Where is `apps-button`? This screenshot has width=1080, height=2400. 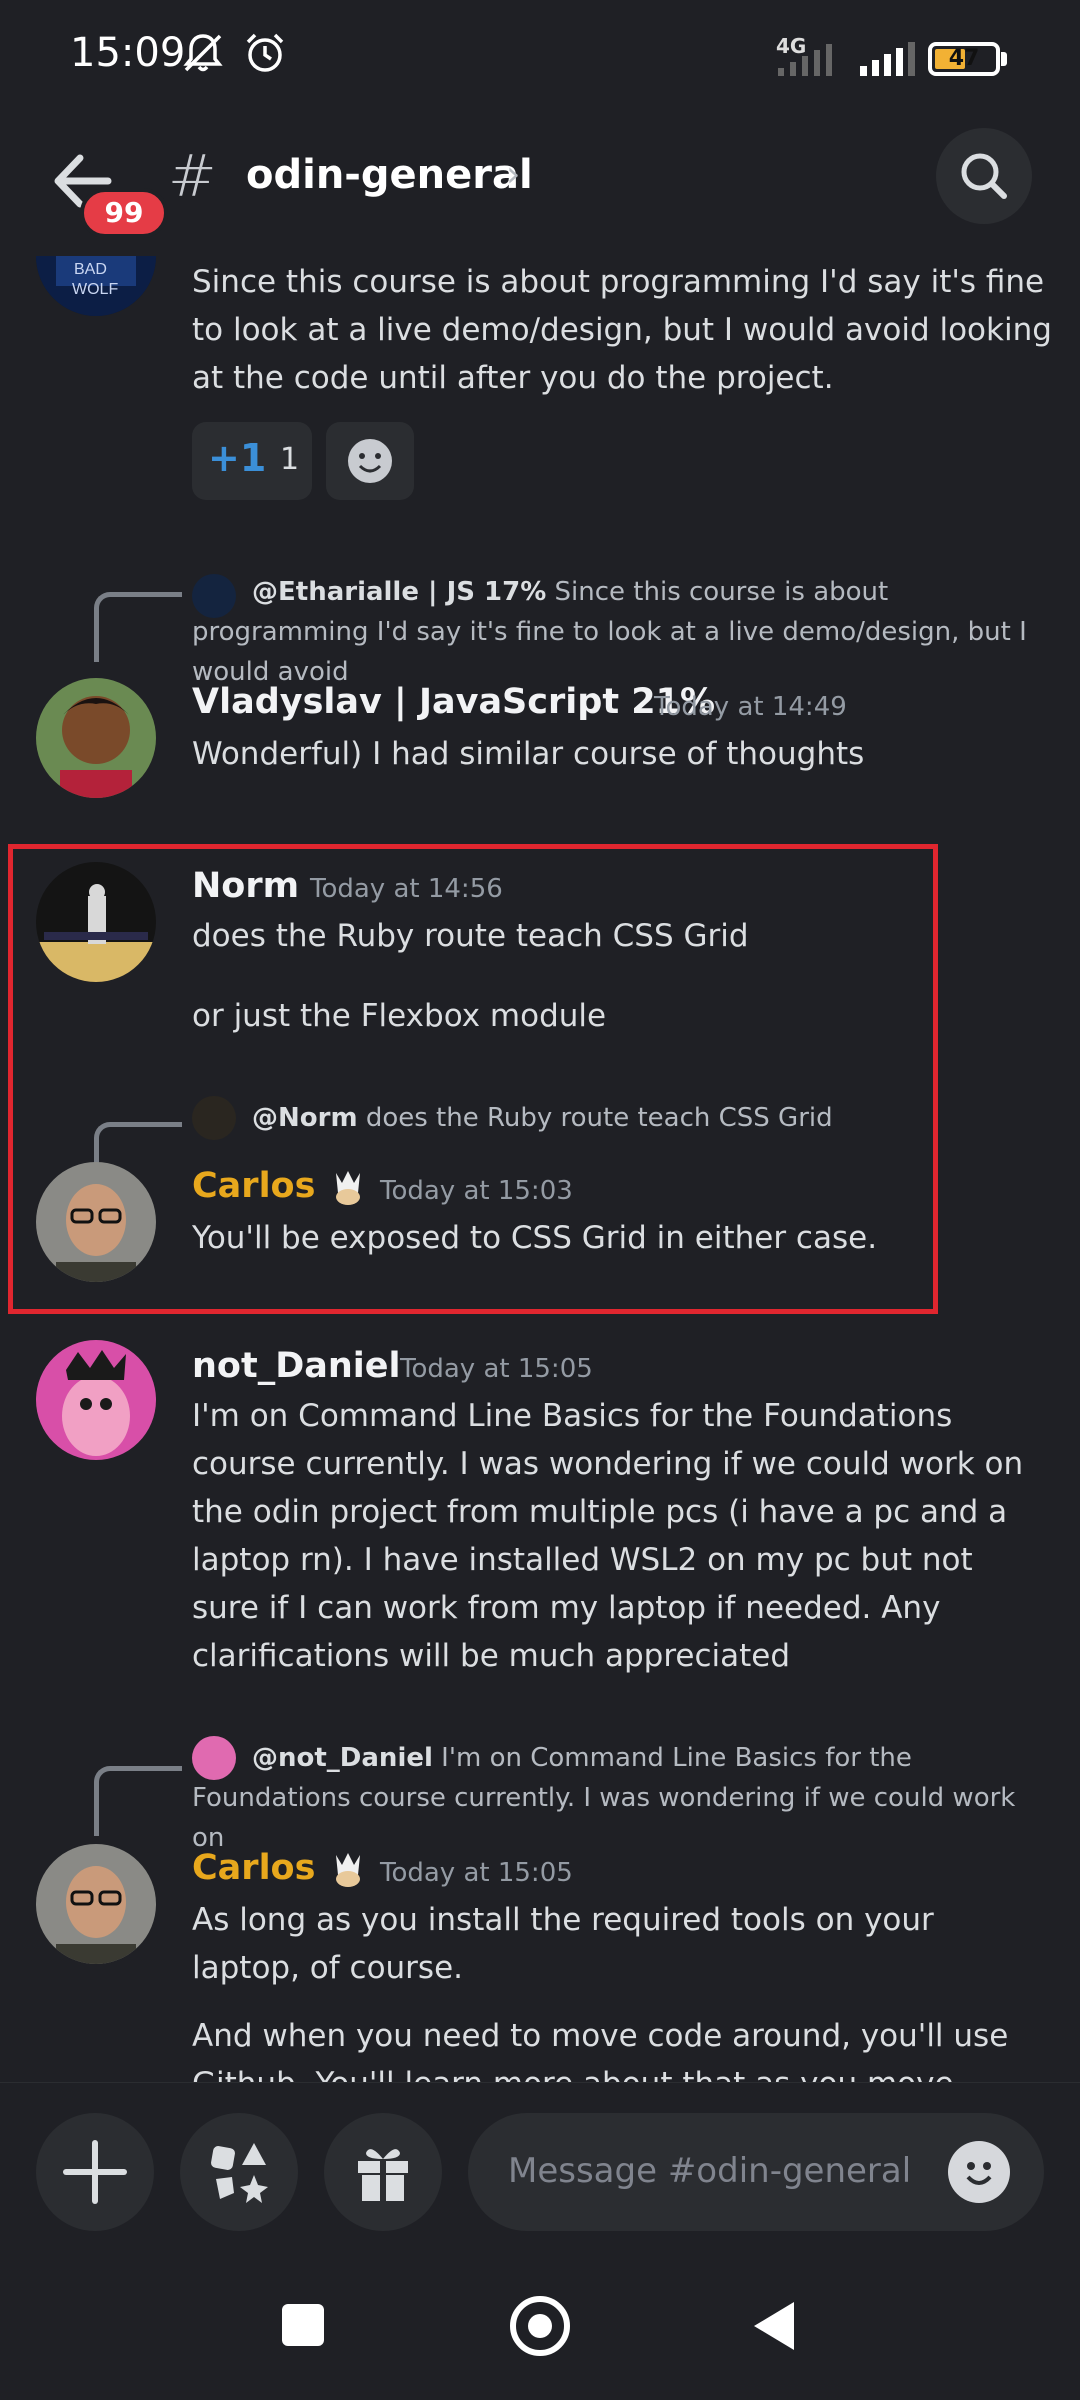
apps-button is located at coordinates (239, 2172).